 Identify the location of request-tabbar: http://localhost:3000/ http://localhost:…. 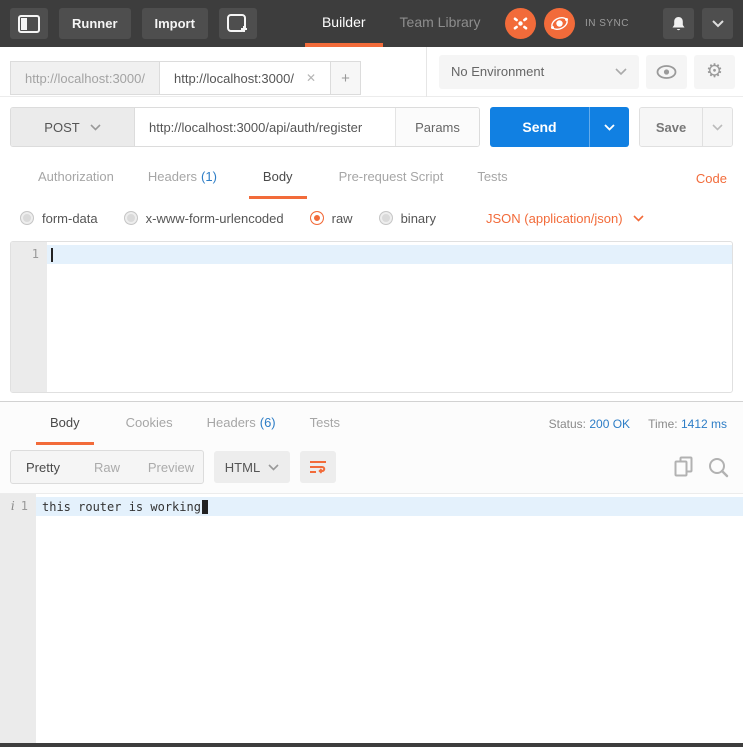
(371, 71).